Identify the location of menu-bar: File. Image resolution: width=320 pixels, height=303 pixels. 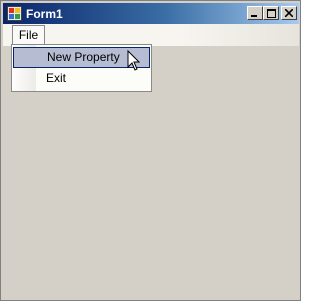
(151, 35).